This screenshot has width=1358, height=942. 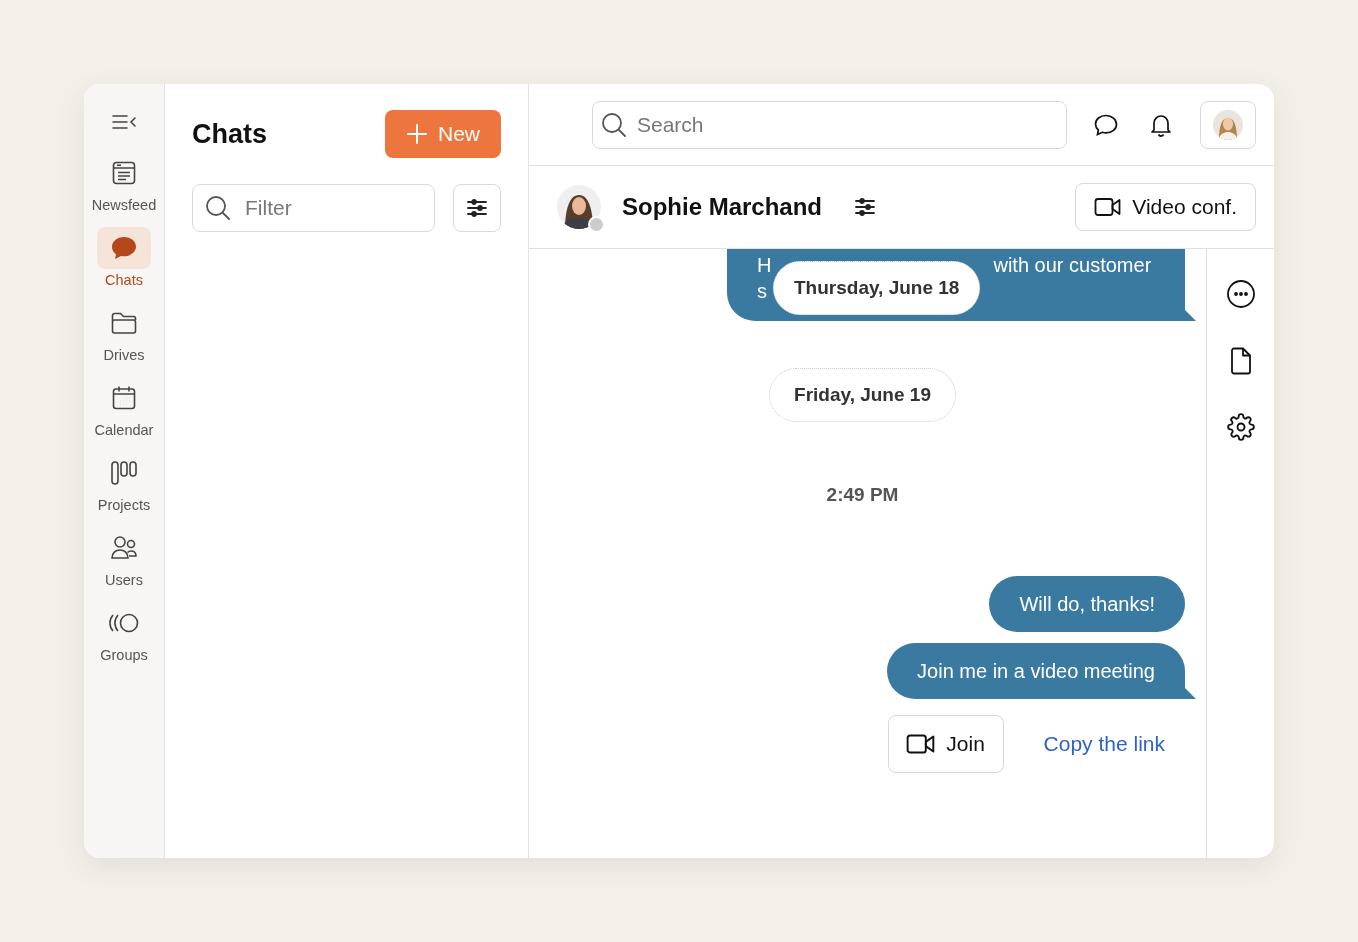 I want to click on date-divider: Friday, June 19, so click(x=862, y=395).